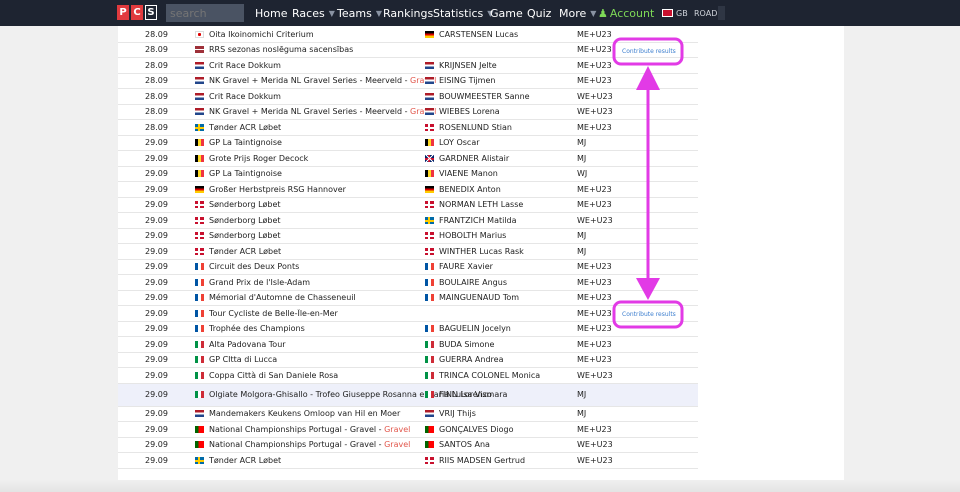 The image size is (960, 492). I want to click on highlight-box-bottom, so click(648, 314).